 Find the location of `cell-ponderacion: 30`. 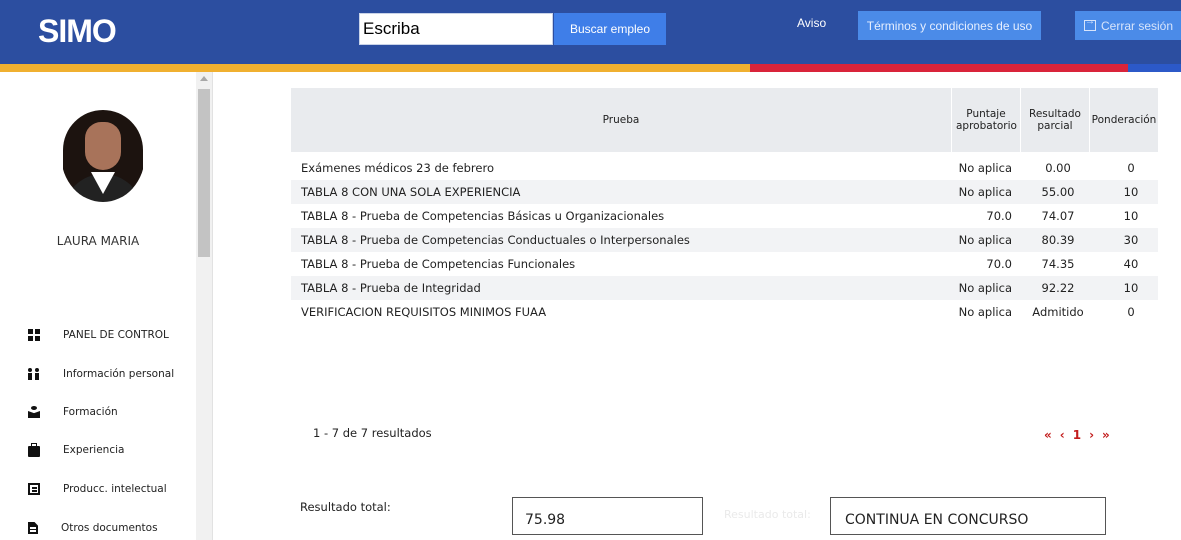

cell-ponderacion: 30 is located at coordinates (1131, 240).